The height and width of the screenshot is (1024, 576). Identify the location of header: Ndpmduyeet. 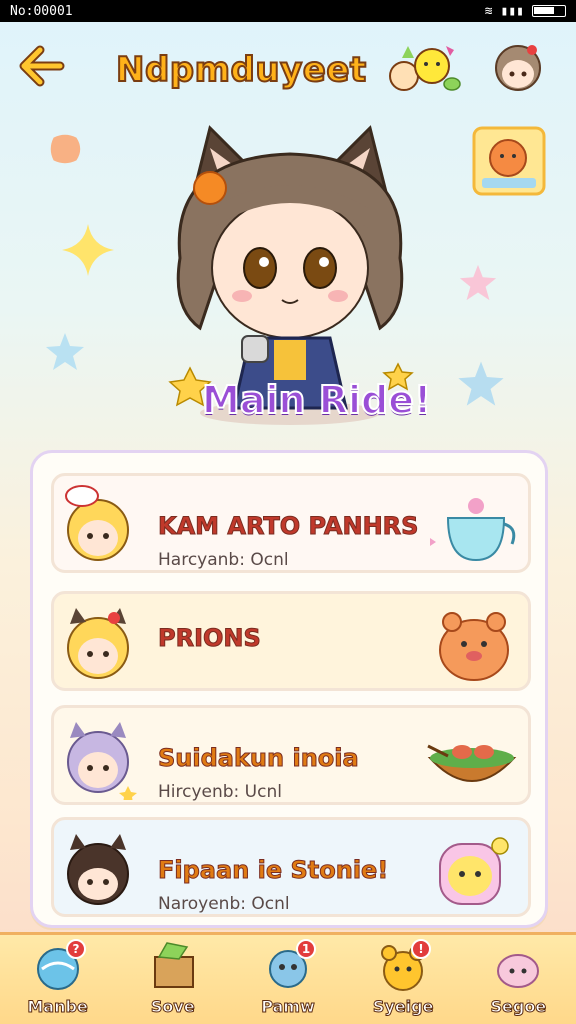
(288, 70).